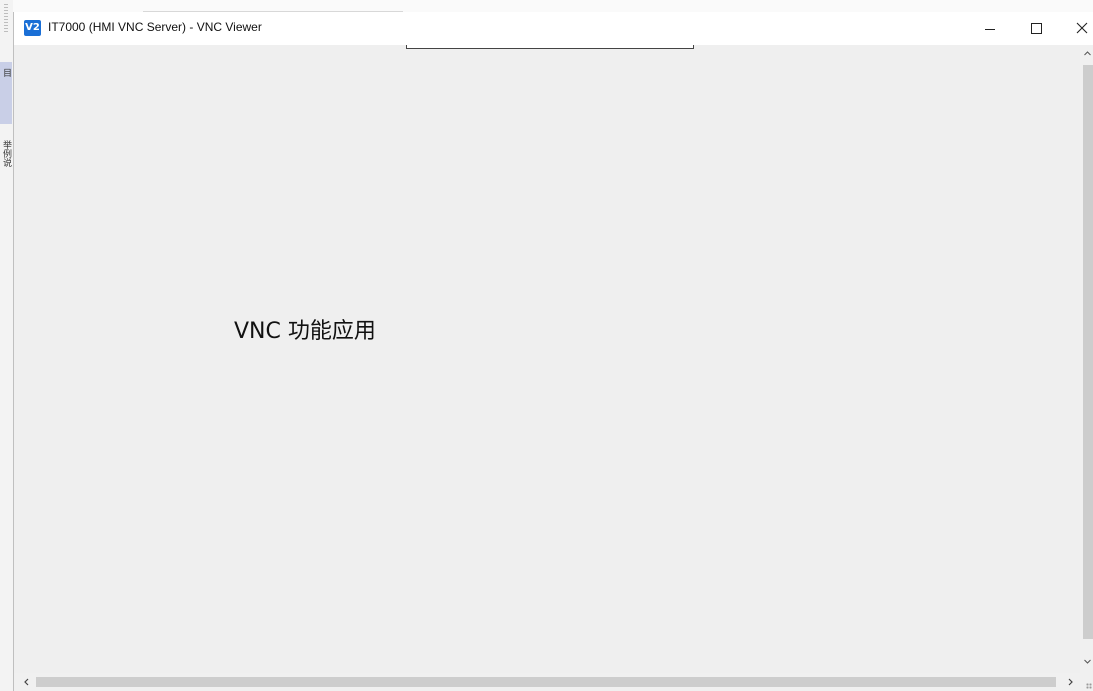 This screenshot has width=1093, height=691. Describe the element at coordinates (6, 19) in the screenshot. I see `panel-grip` at that location.